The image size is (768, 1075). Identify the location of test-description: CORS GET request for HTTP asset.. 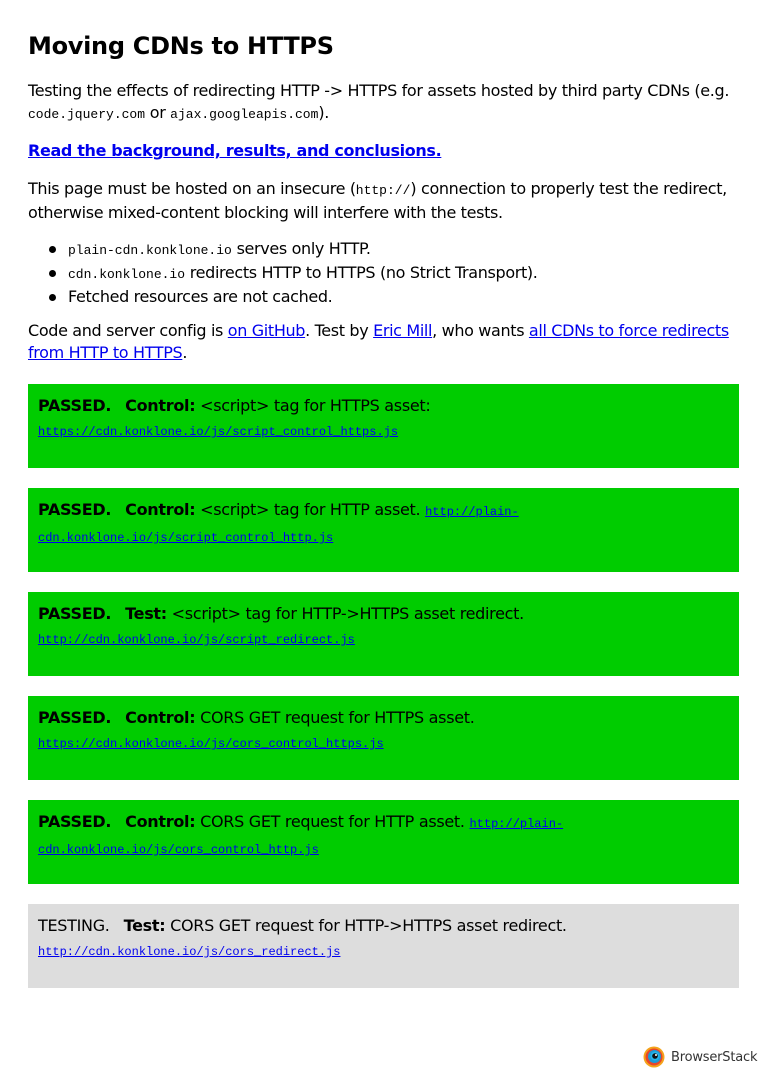
(332, 821).